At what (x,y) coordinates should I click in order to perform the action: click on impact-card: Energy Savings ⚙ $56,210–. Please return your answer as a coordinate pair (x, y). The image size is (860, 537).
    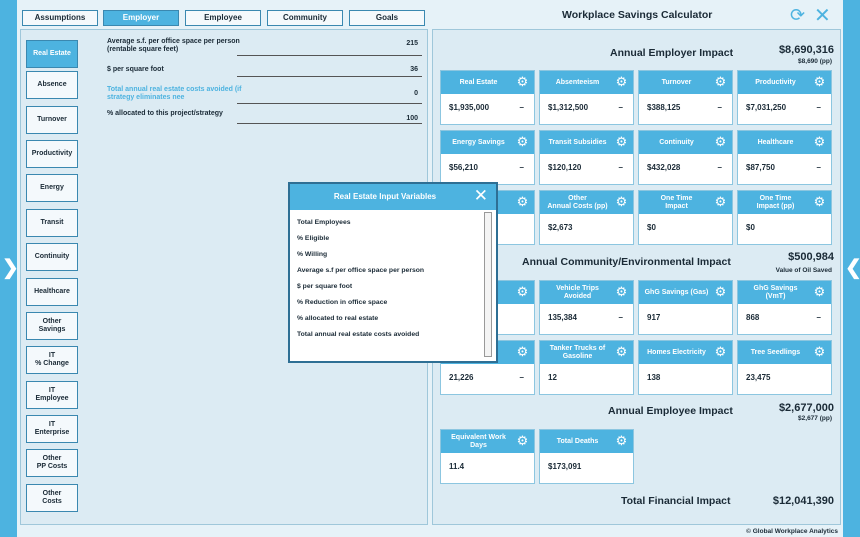
    Looking at the image, I should click on (487, 157).